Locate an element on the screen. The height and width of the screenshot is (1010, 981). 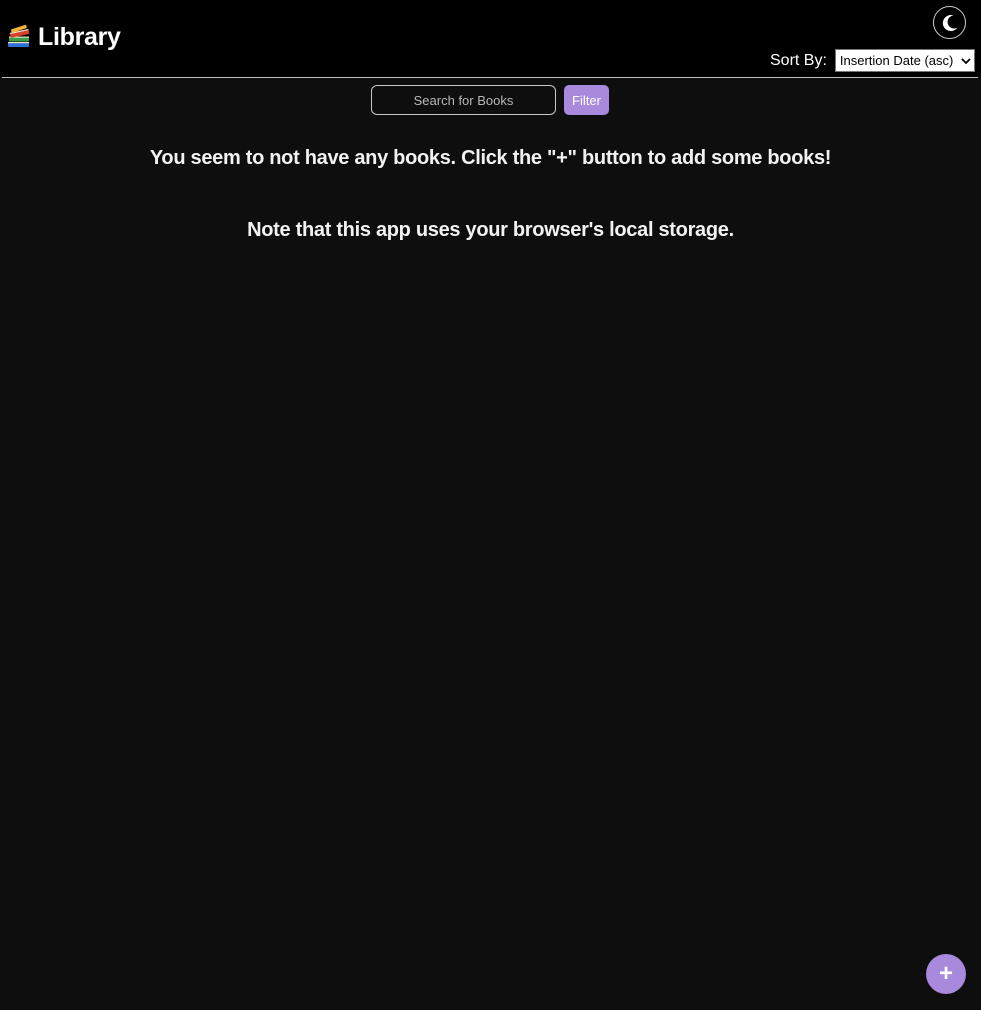
sort-selected-value: Insertion Date (asc) is located at coordinates (896, 60).